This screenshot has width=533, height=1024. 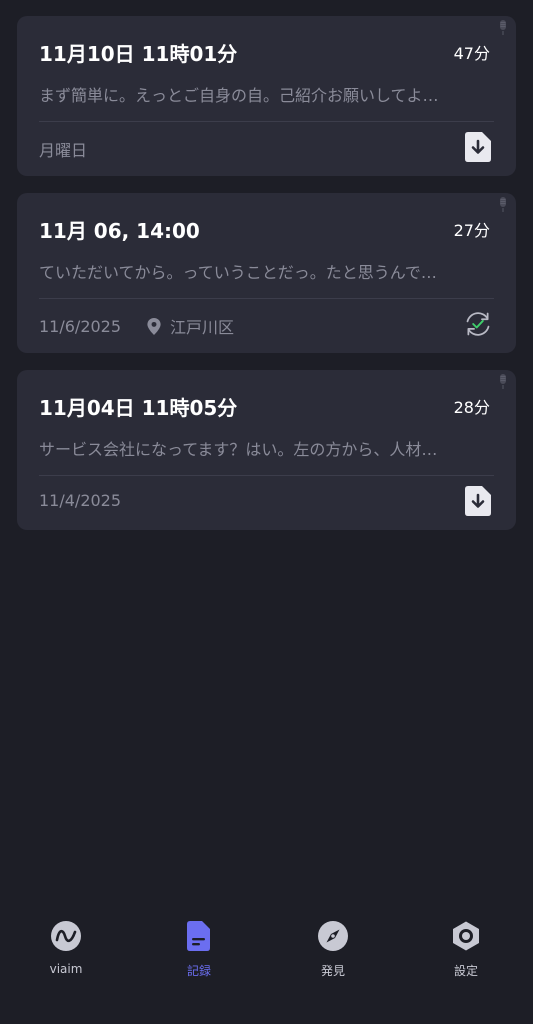 What do you see at coordinates (333, 936) in the screenshot?
I see `compass-icon` at bounding box center [333, 936].